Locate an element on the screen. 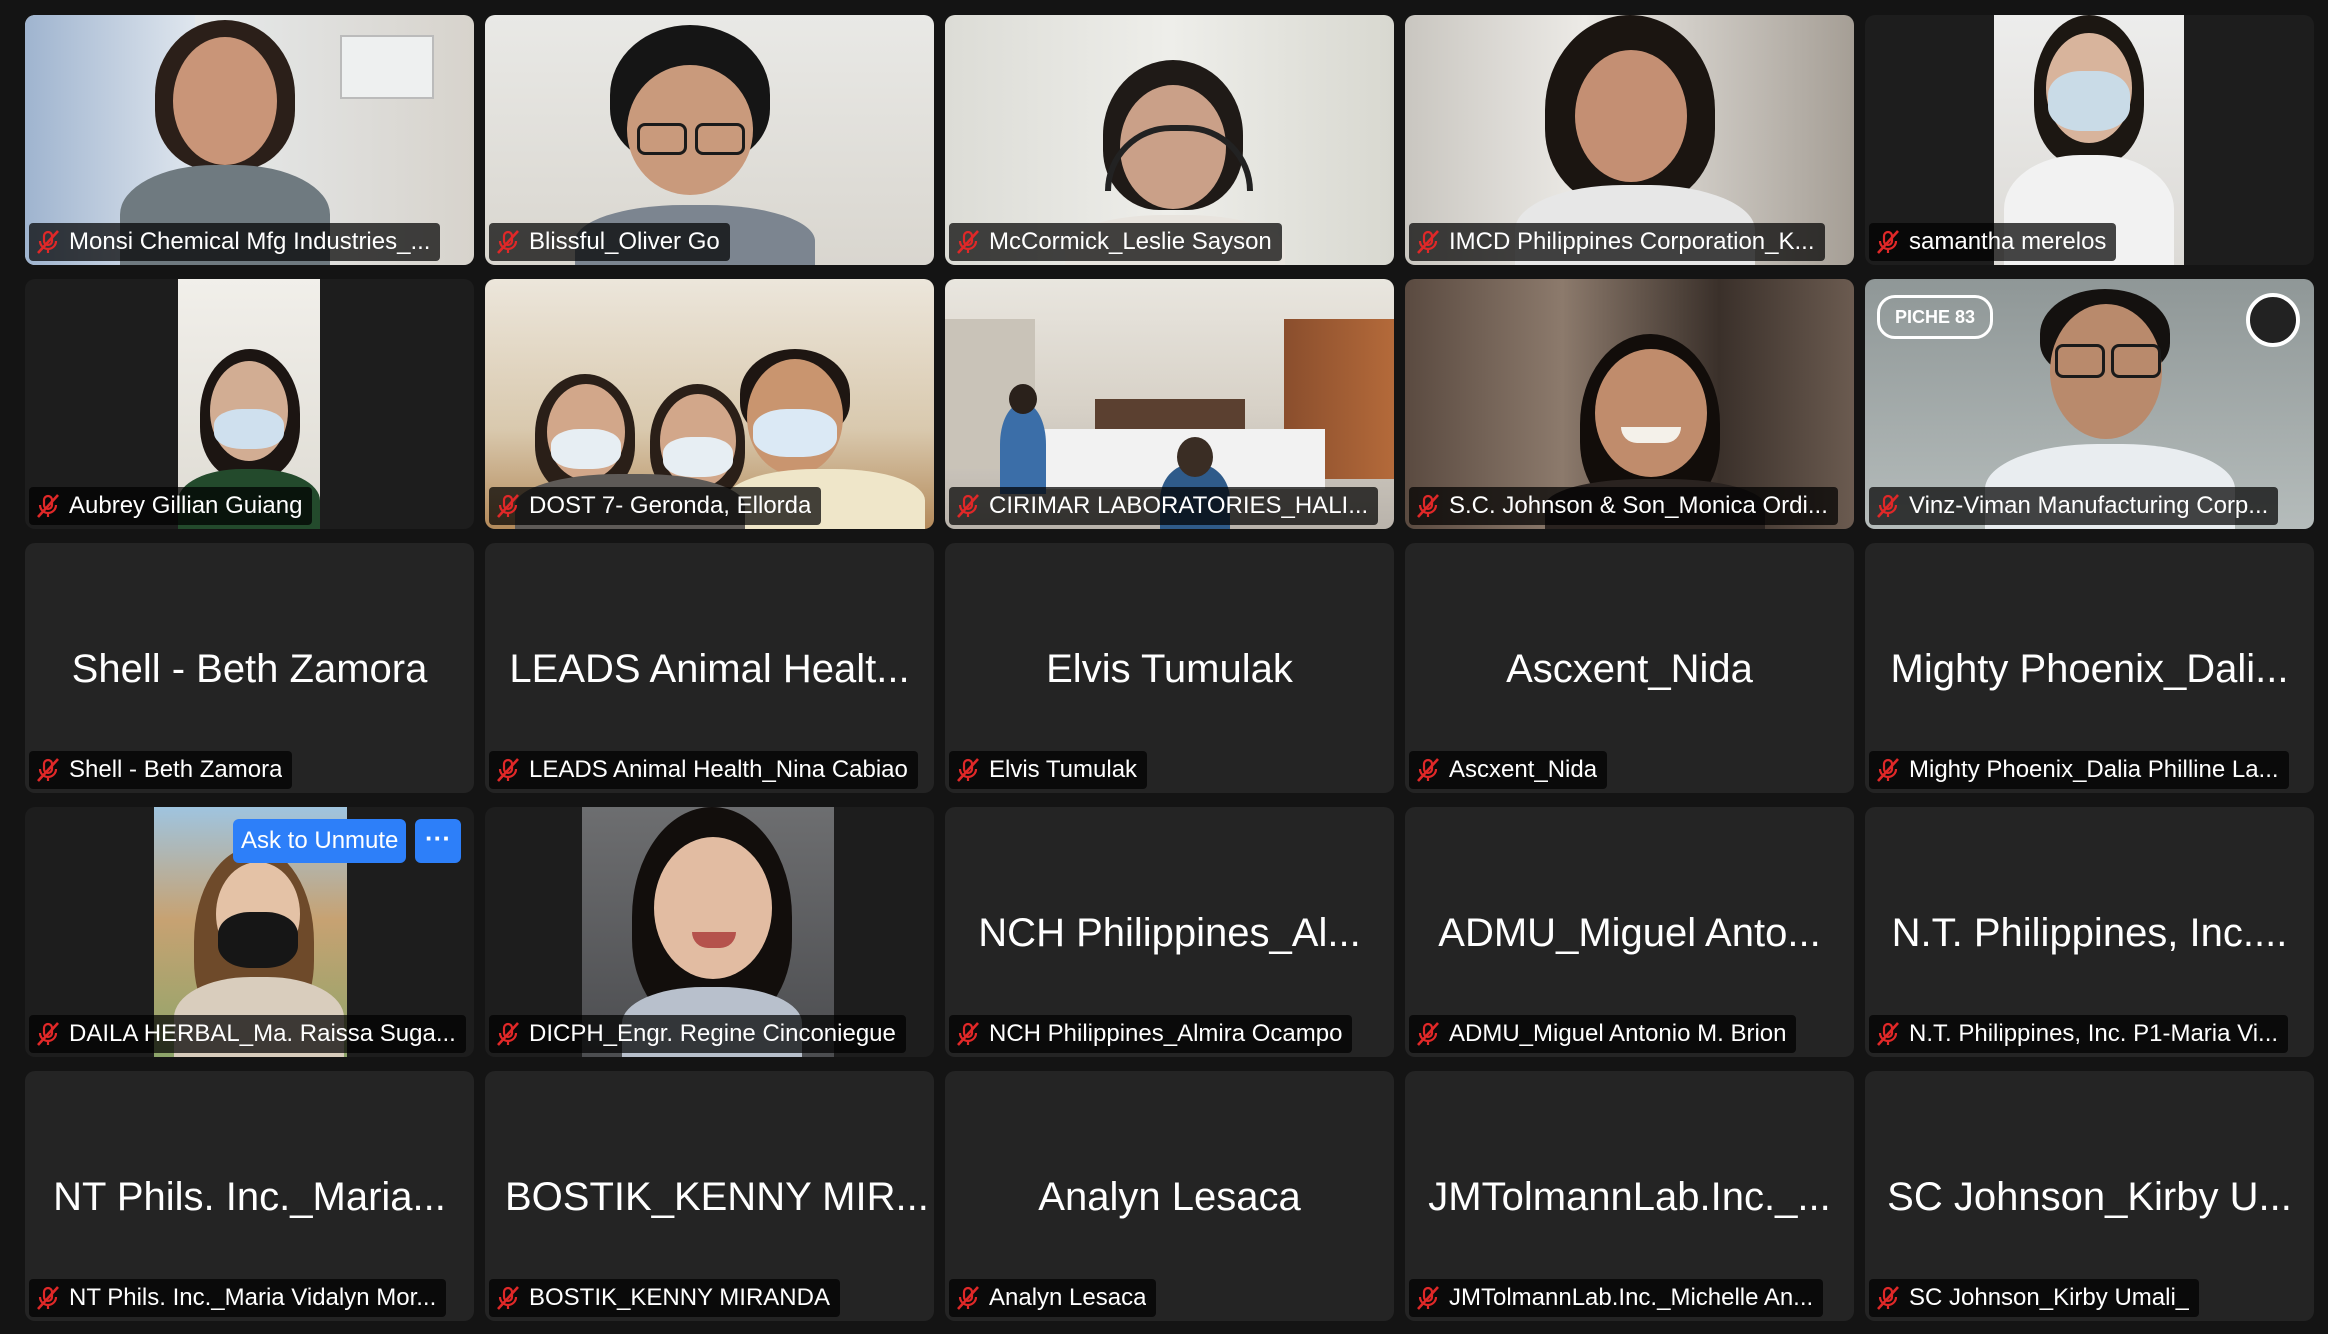  participant-name: Aubrey Gillian Guiang is located at coordinates (186, 505).